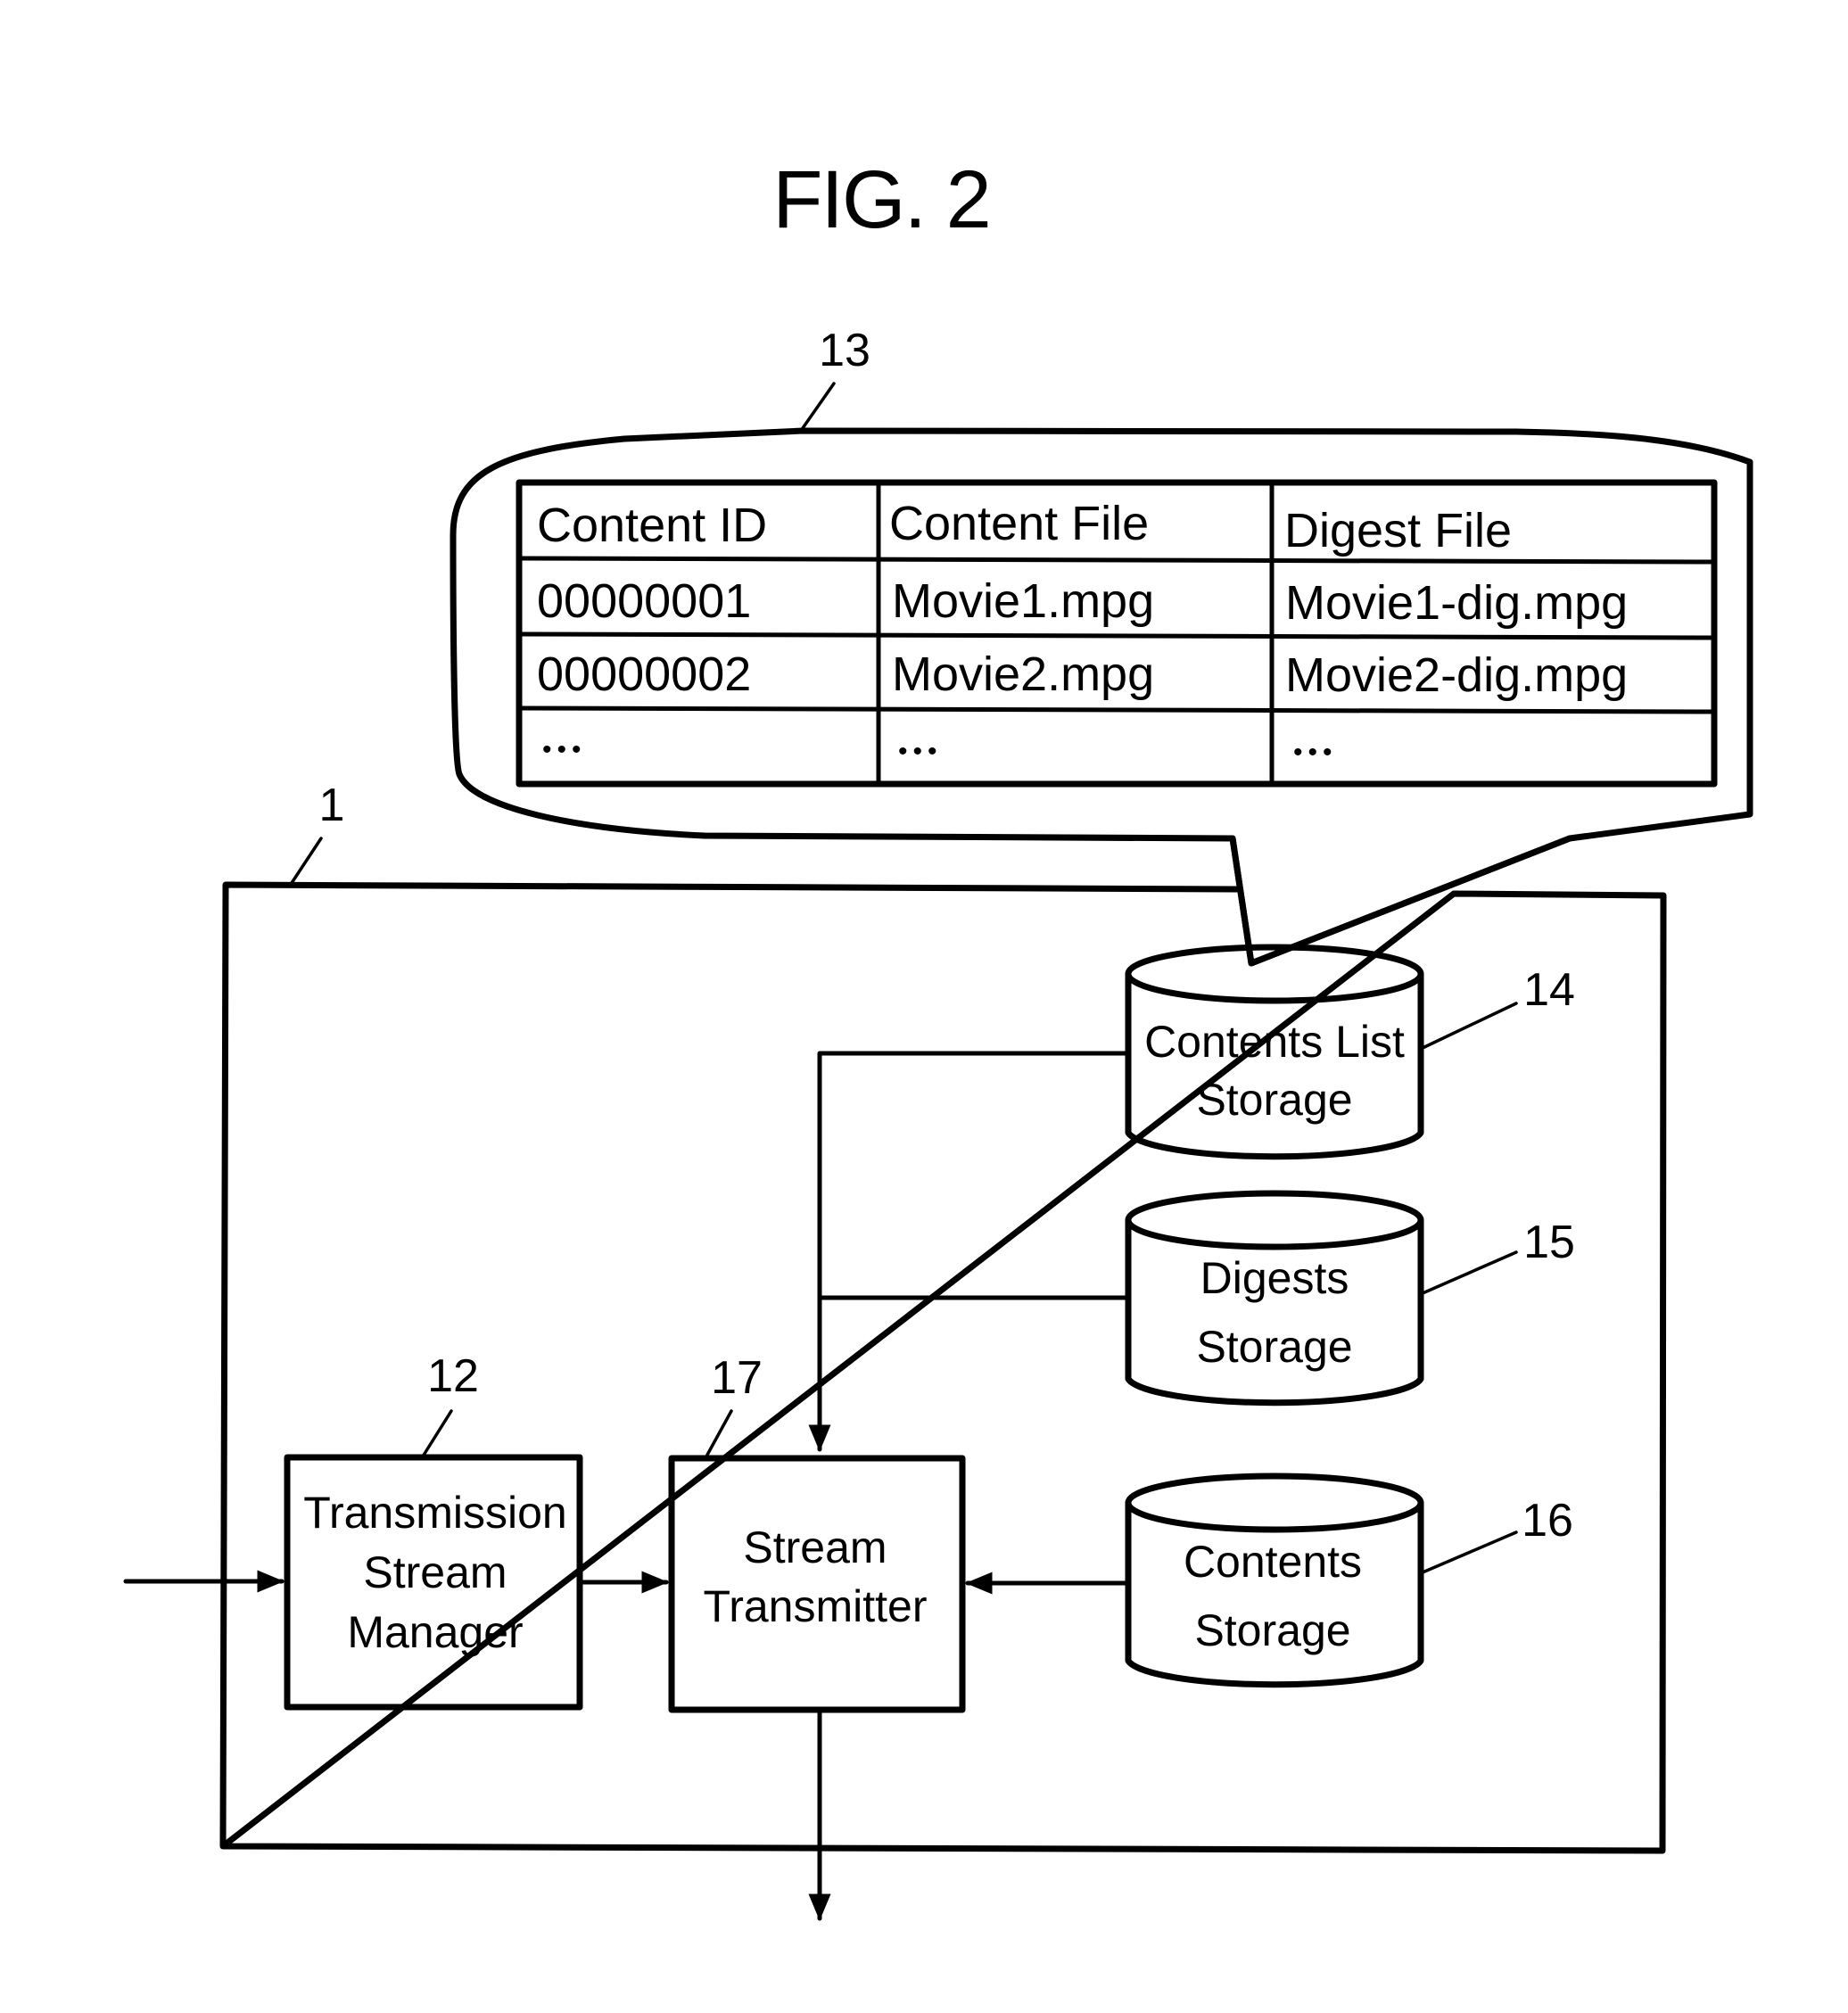  Describe the element at coordinates (844, 350) in the screenshot. I see `ref-label-13: 13` at that location.